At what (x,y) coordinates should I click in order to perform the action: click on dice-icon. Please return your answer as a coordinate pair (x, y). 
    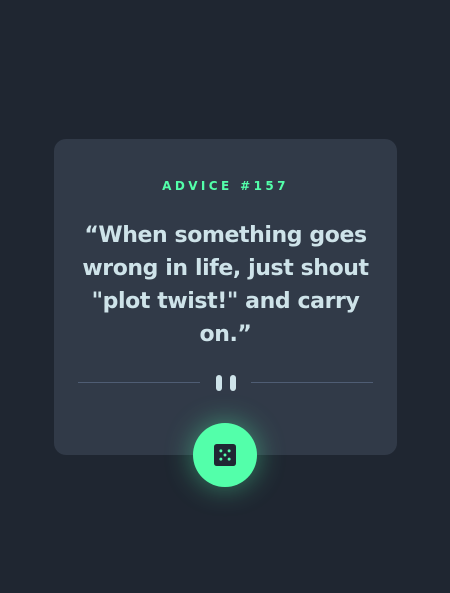
    Looking at the image, I should click on (225, 455).